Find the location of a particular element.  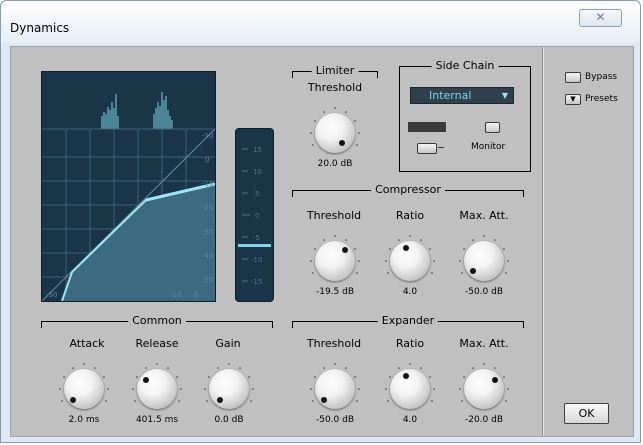

expander-group-label: Expander is located at coordinates (408, 320).